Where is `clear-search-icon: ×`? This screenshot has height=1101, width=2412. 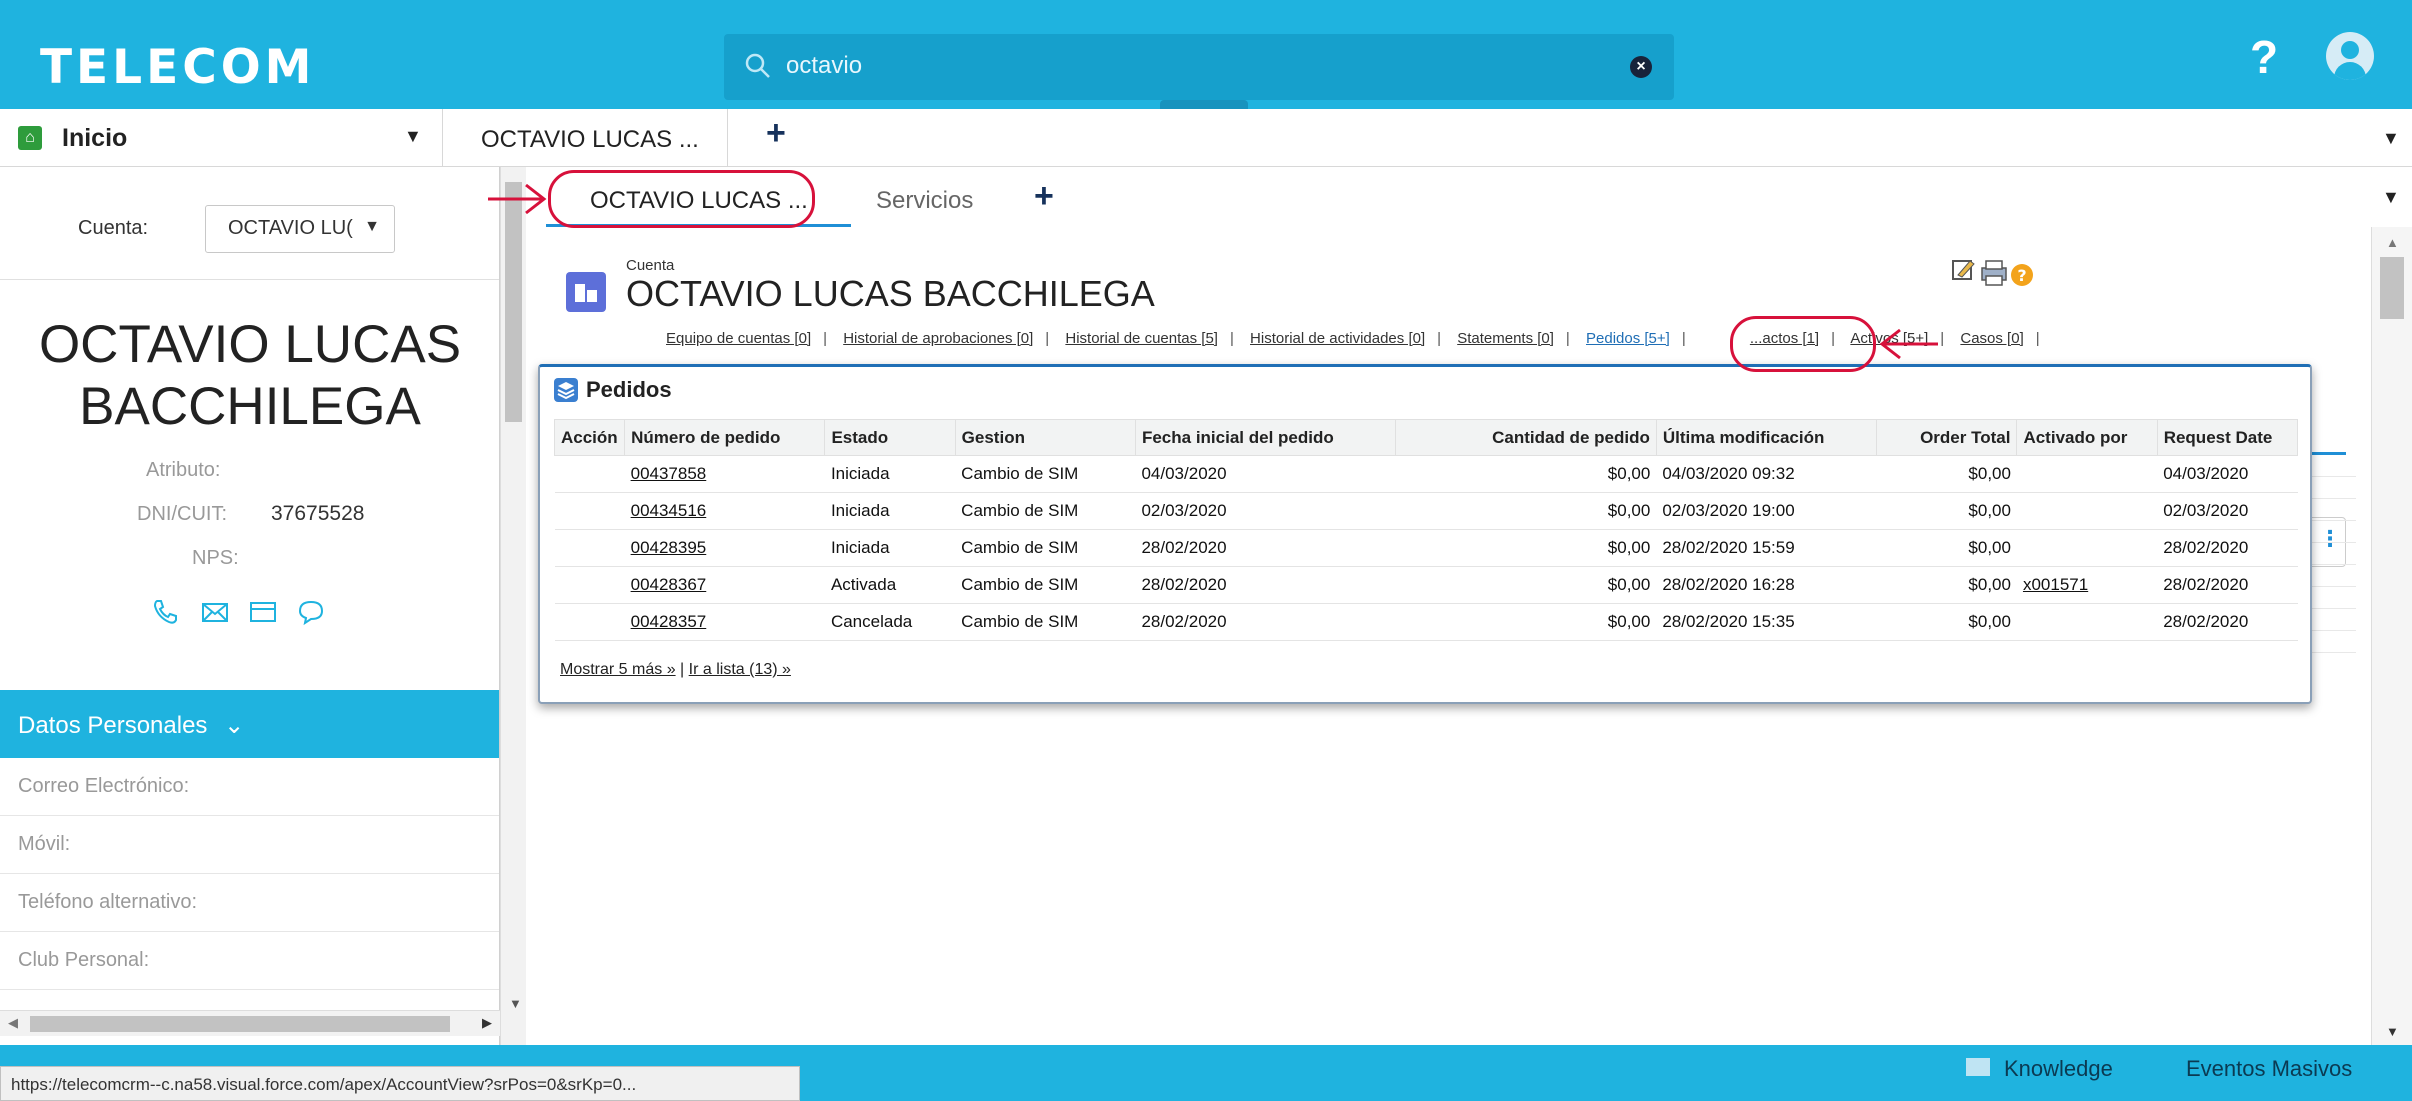
clear-search-icon: × is located at coordinates (1641, 67).